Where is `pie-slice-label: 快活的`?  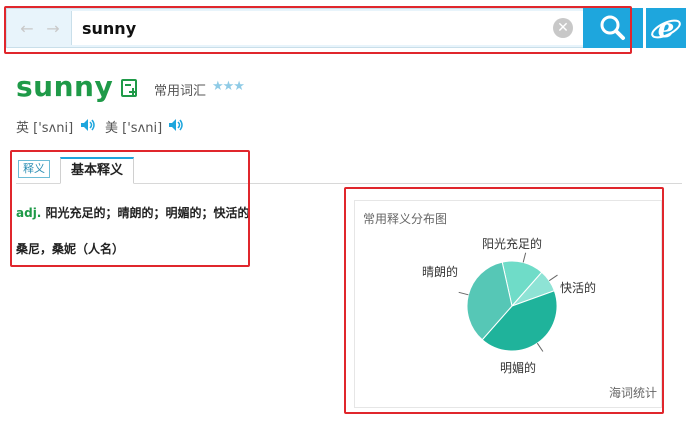 pie-slice-label: 快活的 is located at coordinates (578, 287).